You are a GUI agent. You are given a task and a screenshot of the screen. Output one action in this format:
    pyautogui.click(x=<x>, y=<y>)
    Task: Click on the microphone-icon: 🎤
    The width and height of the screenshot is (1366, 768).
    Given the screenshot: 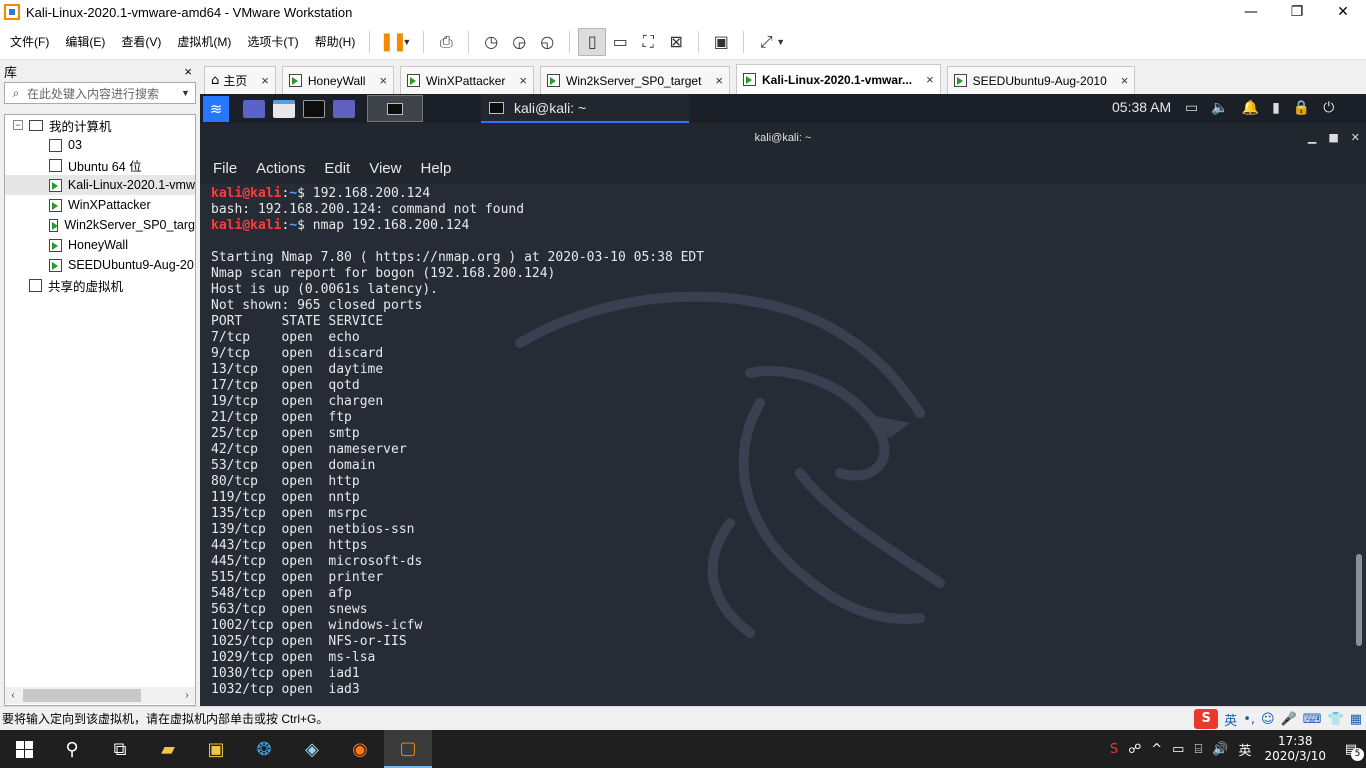 What is the action you would take?
    pyautogui.click(x=1289, y=719)
    